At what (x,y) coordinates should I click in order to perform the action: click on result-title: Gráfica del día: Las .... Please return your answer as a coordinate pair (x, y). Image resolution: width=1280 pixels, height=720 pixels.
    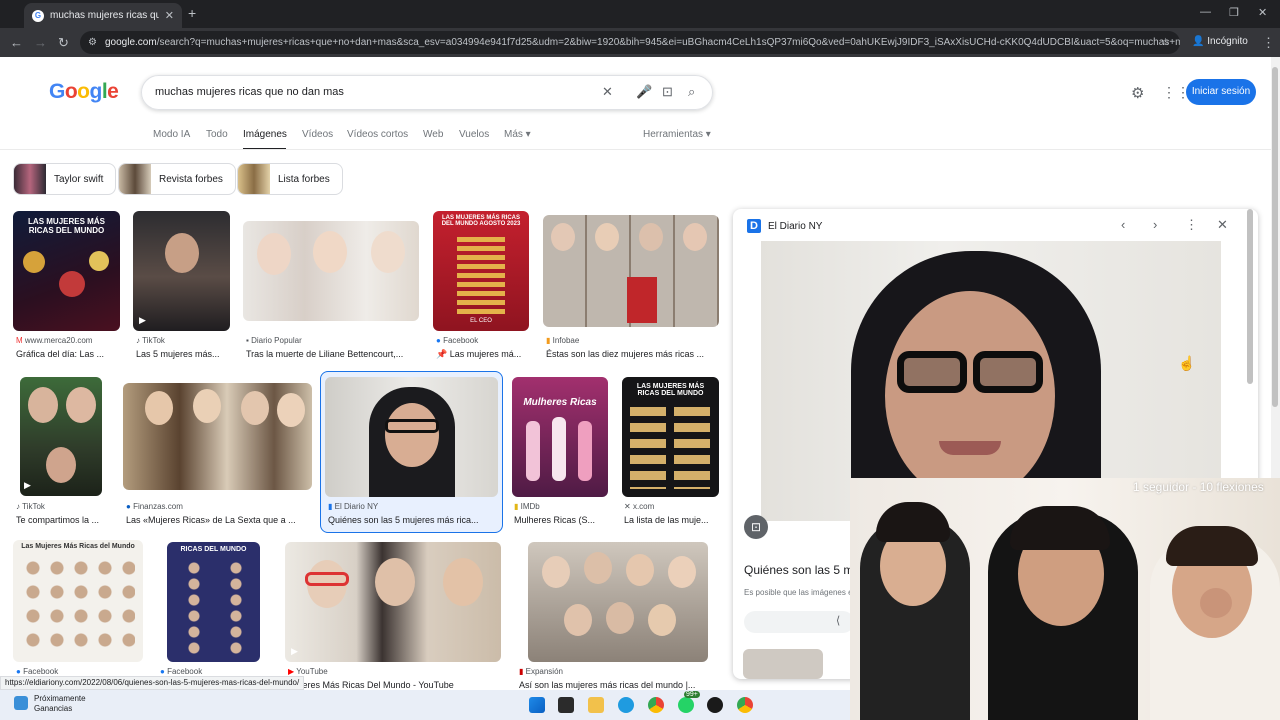
    Looking at the image, I should click on (60, 354).